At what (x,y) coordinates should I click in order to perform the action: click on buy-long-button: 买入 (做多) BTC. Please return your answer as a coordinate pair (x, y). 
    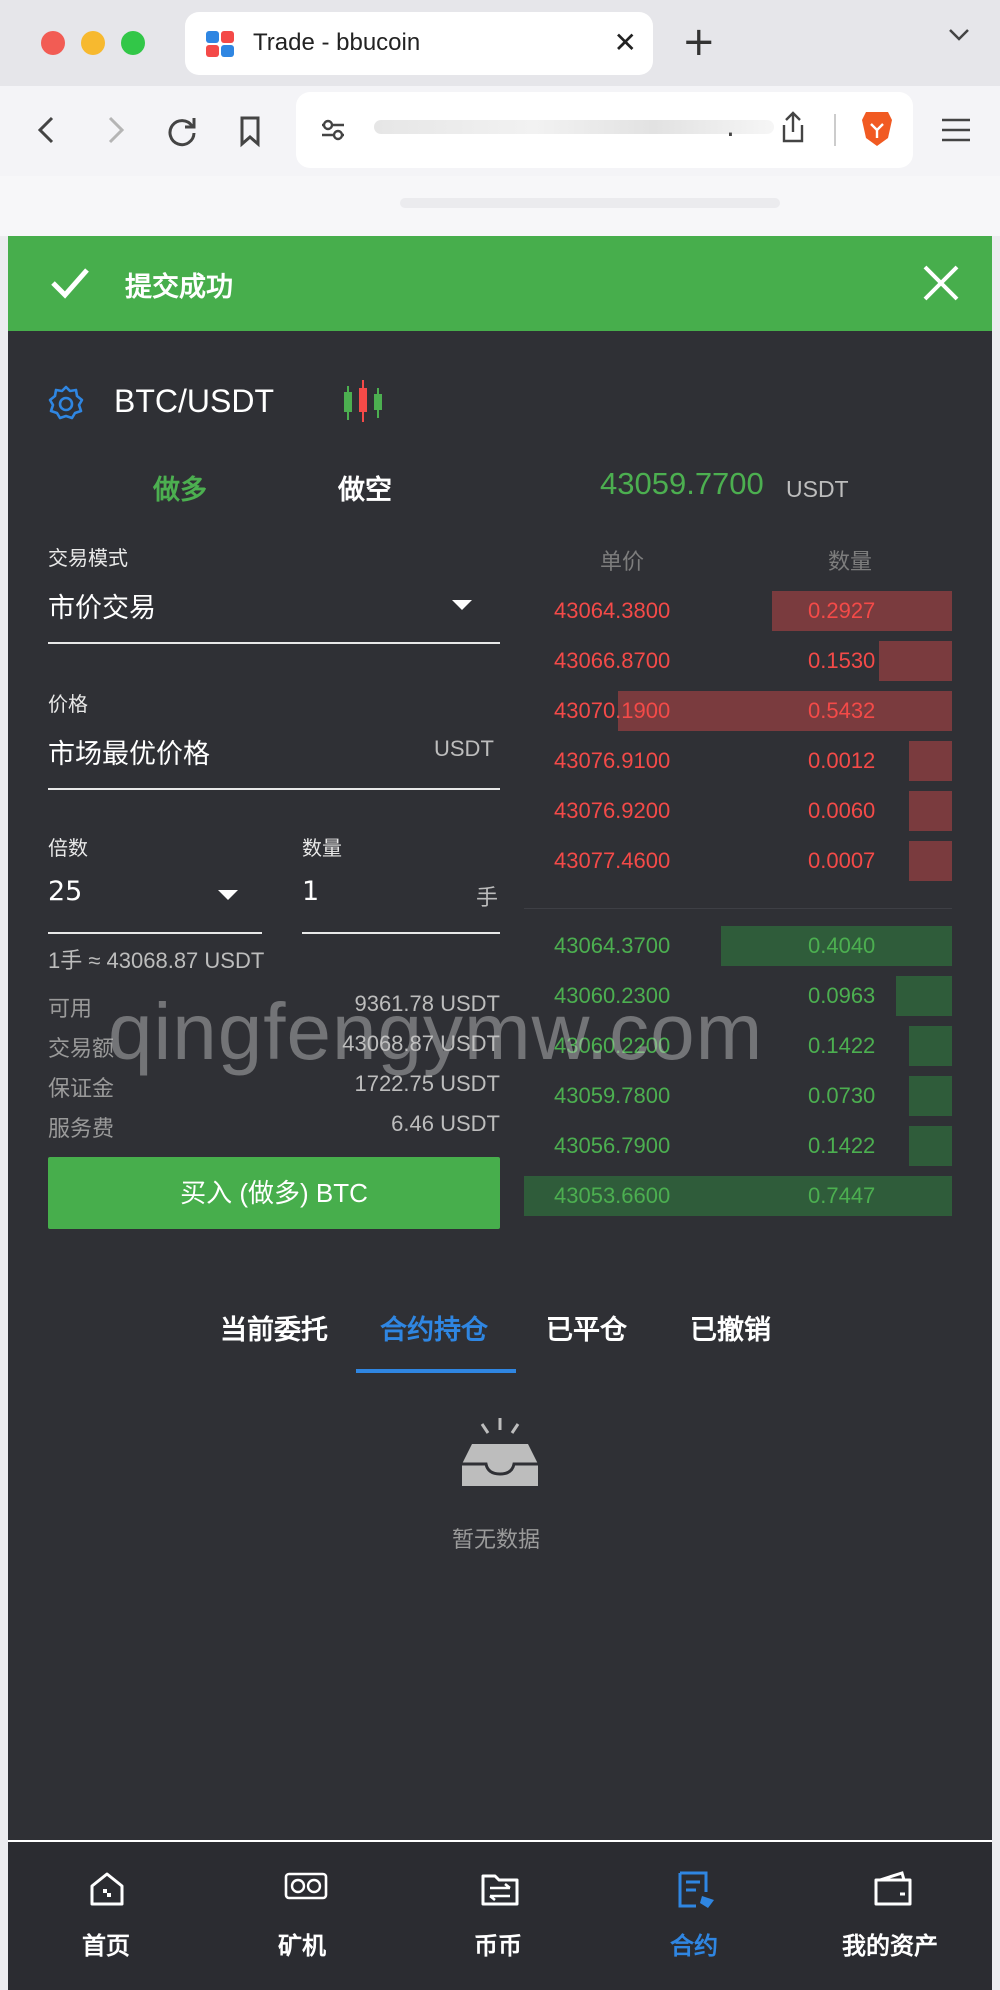
    Looking at the image, I should click on (274, 1193).